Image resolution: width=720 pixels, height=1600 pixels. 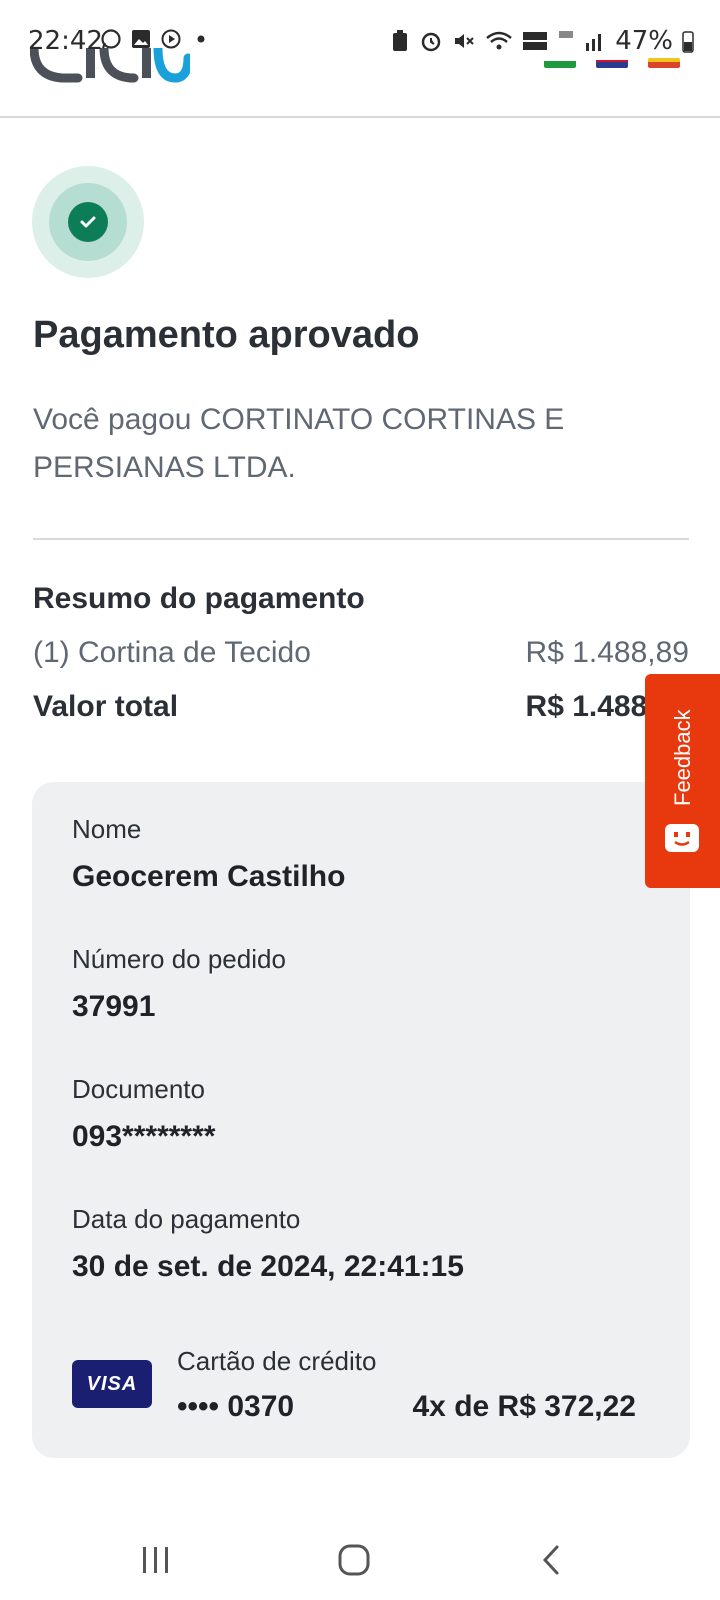 I want to click on battery-saver-icon, so click(x=400, y=40).